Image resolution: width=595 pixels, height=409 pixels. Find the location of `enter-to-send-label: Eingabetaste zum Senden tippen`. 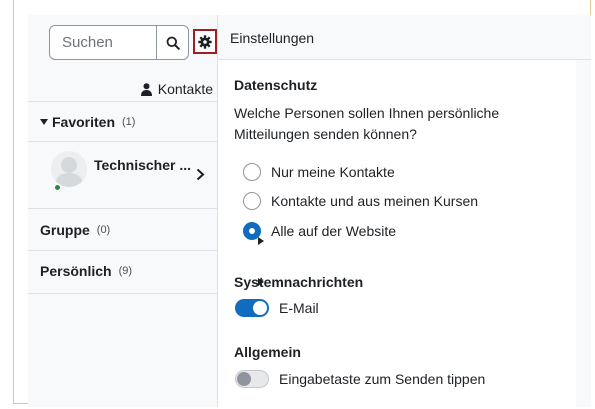

enter-to-send-label: Eingabetaste zum Senden tippen is located at coordinates (382, 379).